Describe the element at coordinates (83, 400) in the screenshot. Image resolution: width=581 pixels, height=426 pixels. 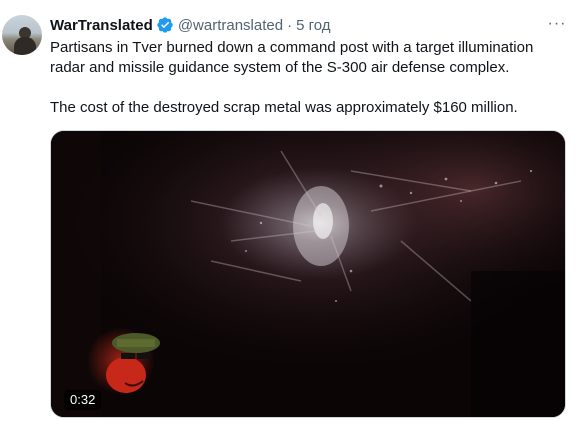
I see `video-duration: 0:32` at that location.